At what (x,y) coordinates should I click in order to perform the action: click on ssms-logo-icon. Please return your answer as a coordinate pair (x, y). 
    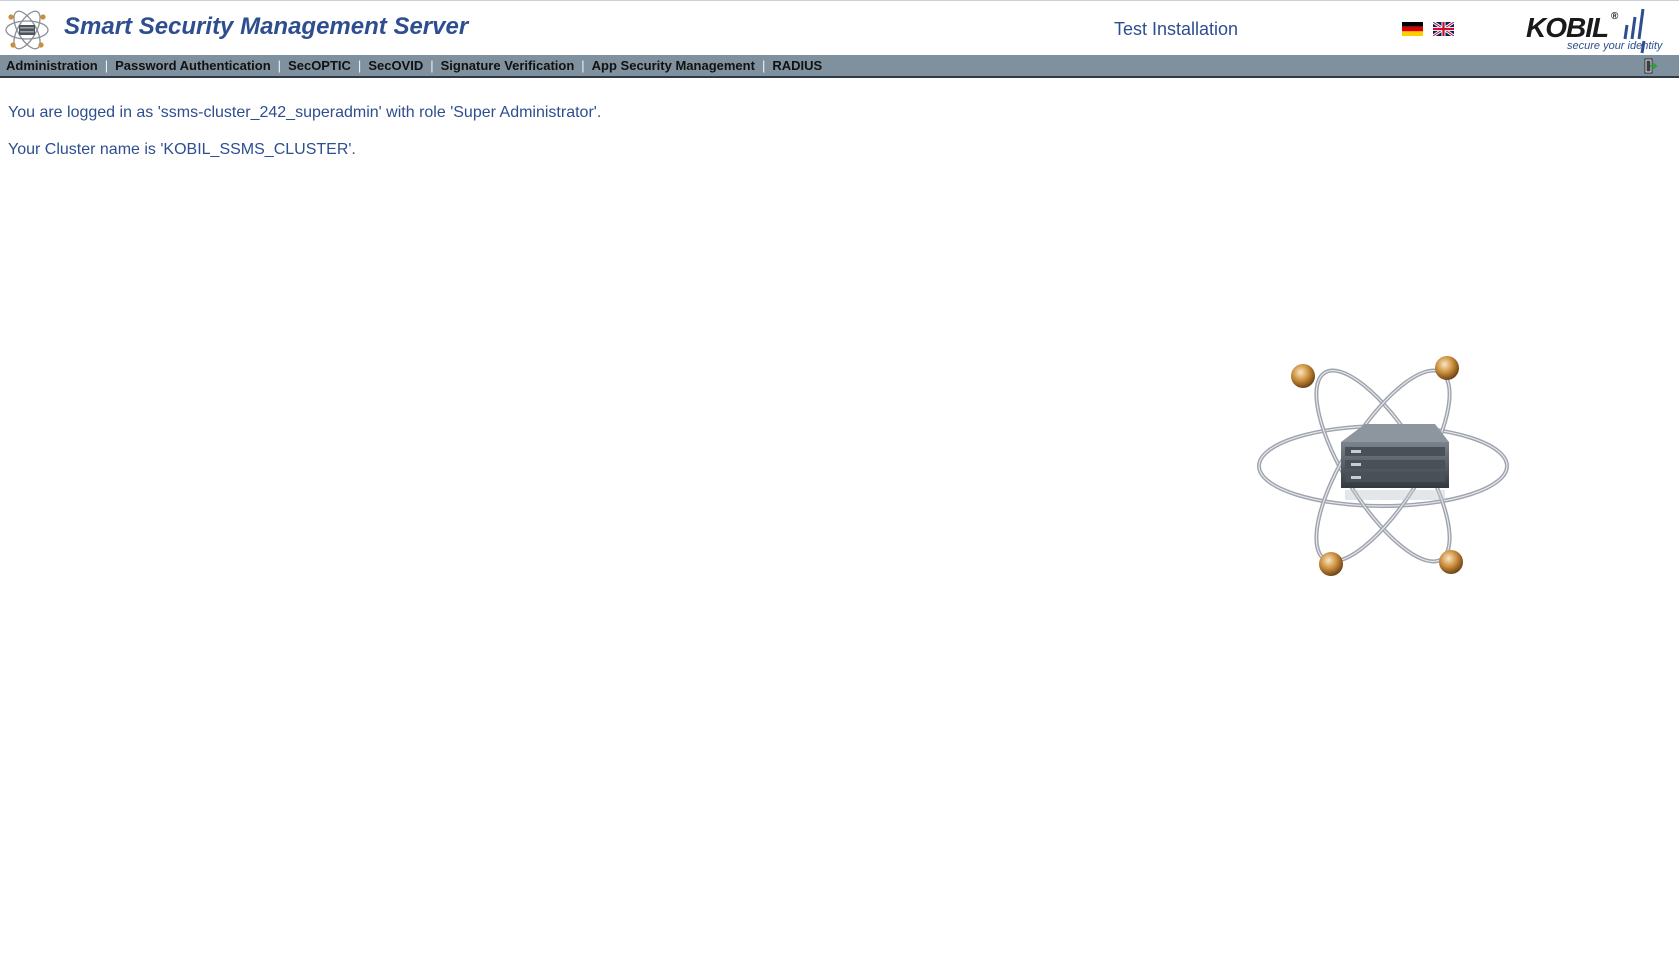
    Looking at the image, I should click on (27, 30).